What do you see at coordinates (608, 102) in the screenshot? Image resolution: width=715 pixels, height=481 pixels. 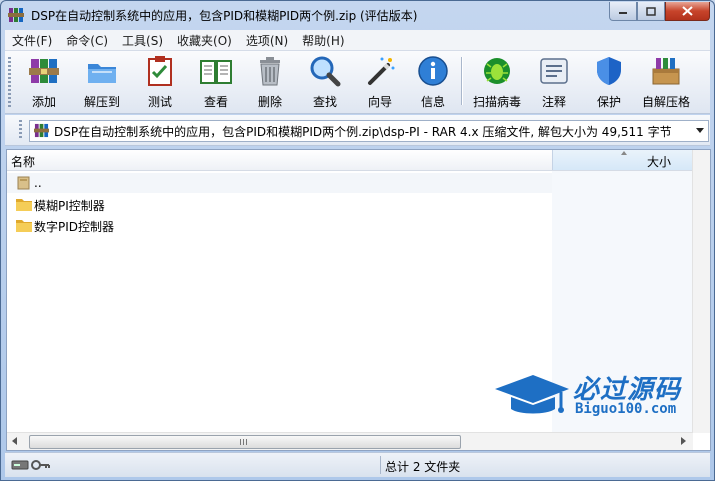 I see `protect-label: 保护` at bounding box center [608, 102].